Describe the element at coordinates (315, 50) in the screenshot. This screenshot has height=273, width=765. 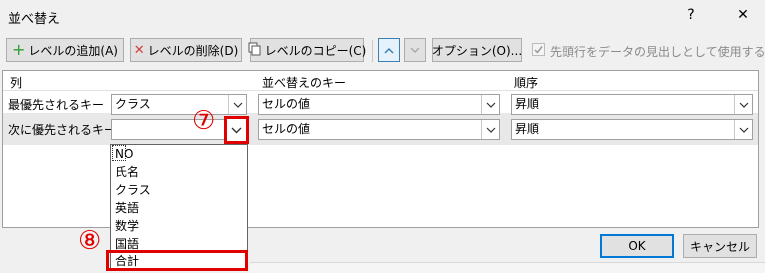
I see `copy-level-label: レベルのコピー(C)` at that location.